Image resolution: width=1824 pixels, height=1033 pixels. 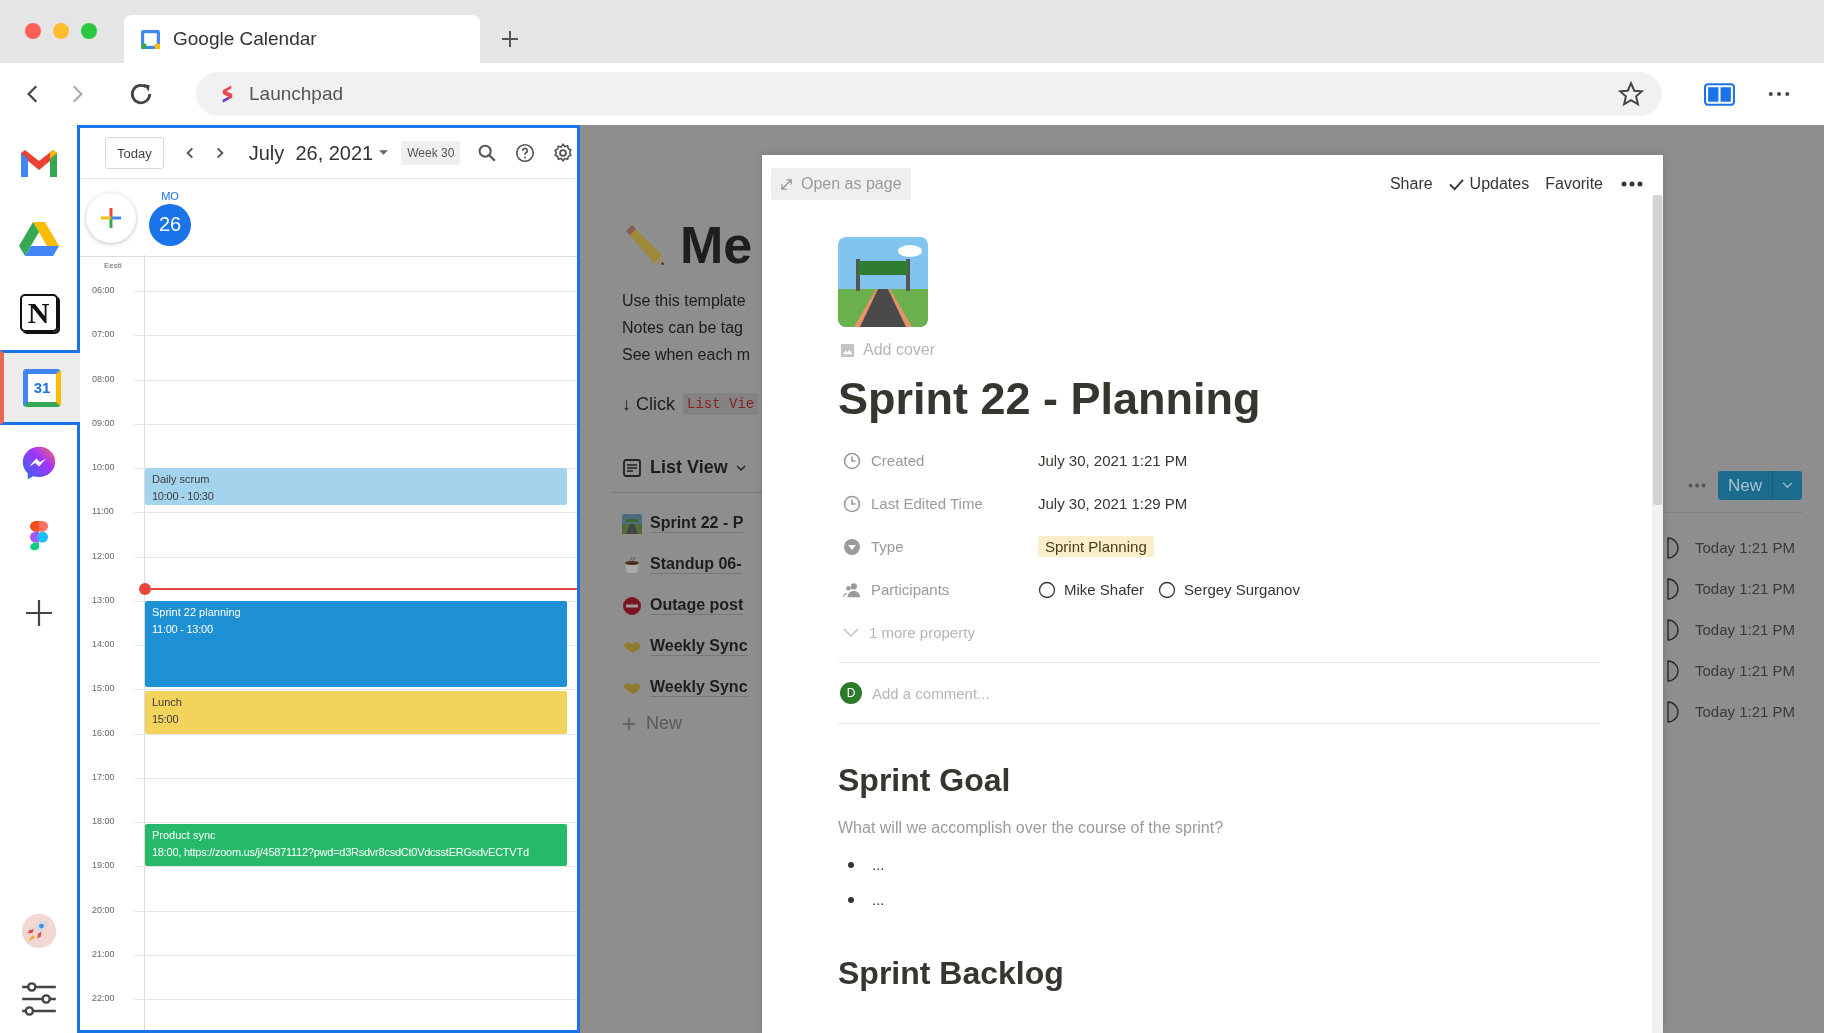 I want to click on page-title: Me, so click(x=716, y=245).